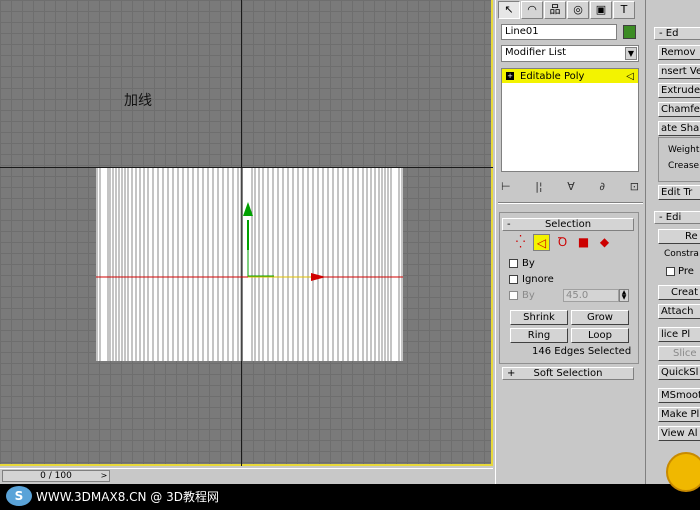 The image size is (700, 510). What do you see at coordinates (520, 242) in the screenshot?
I see `vertex-level-icon: ⁛` at bounding box center [520, 242].